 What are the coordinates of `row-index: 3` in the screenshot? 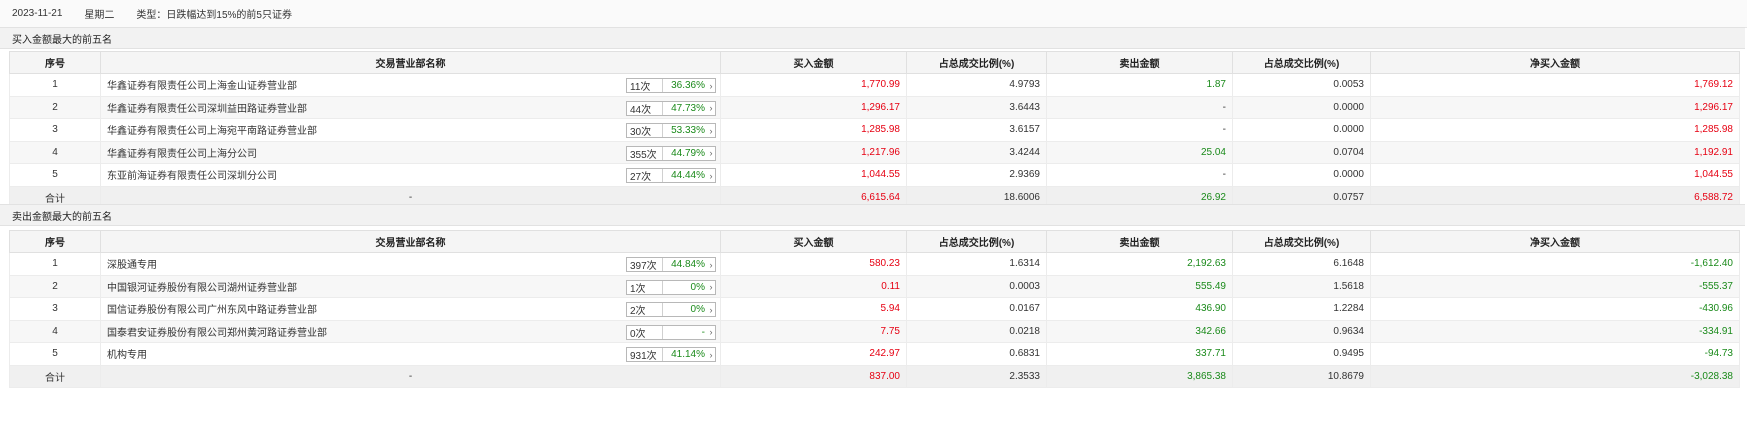 It's located at (55, 309).